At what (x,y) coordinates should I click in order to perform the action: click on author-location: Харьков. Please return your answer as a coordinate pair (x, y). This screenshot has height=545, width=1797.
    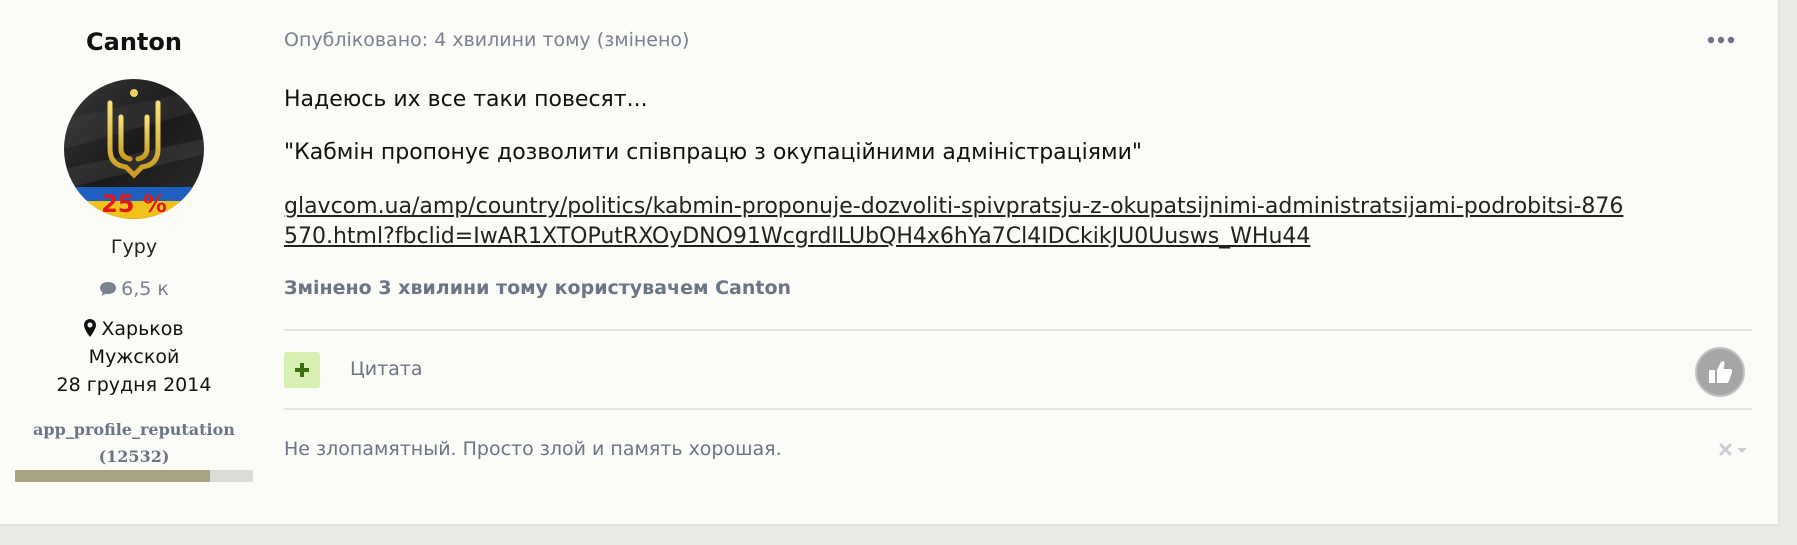
    Looking at the image, I should click on (134, 330).